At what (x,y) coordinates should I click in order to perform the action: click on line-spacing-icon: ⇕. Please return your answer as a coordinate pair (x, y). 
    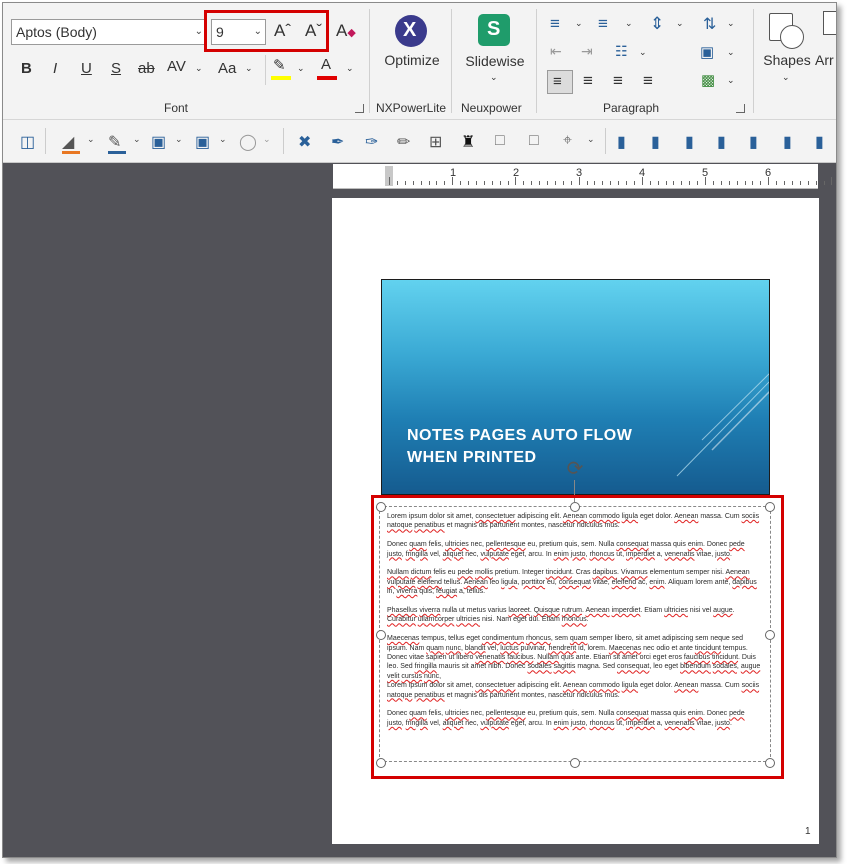
    Looking at the image, I should click on (657, 24).